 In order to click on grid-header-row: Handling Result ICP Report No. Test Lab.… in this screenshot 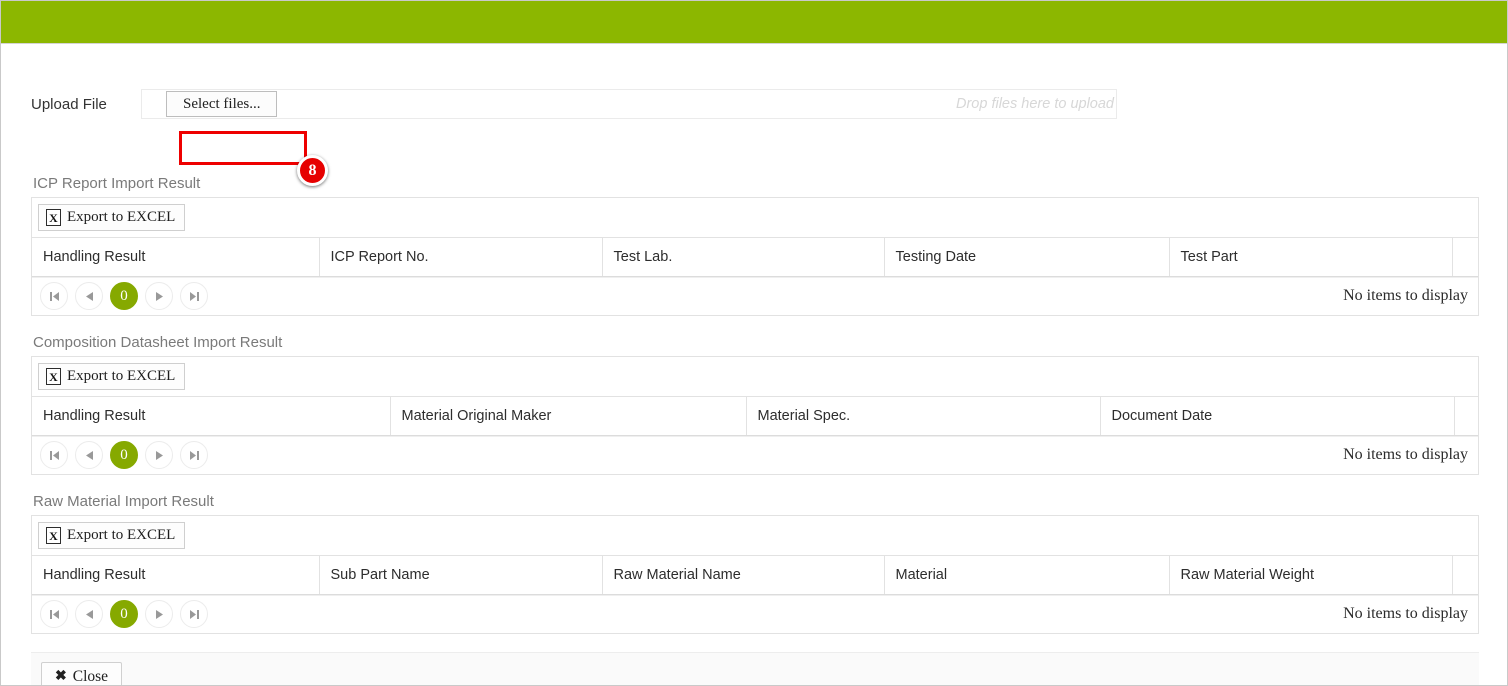, I will do `click(755, 257)`.